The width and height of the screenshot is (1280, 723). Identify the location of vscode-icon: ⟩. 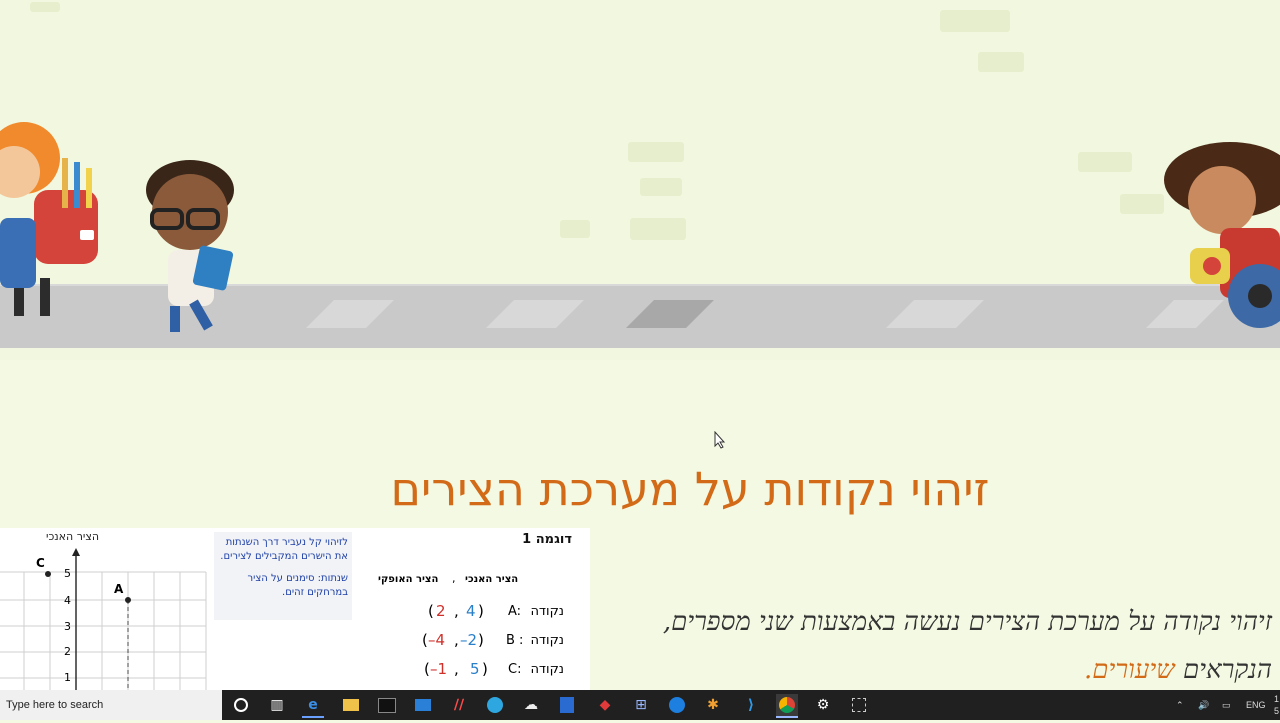
(751, 705).